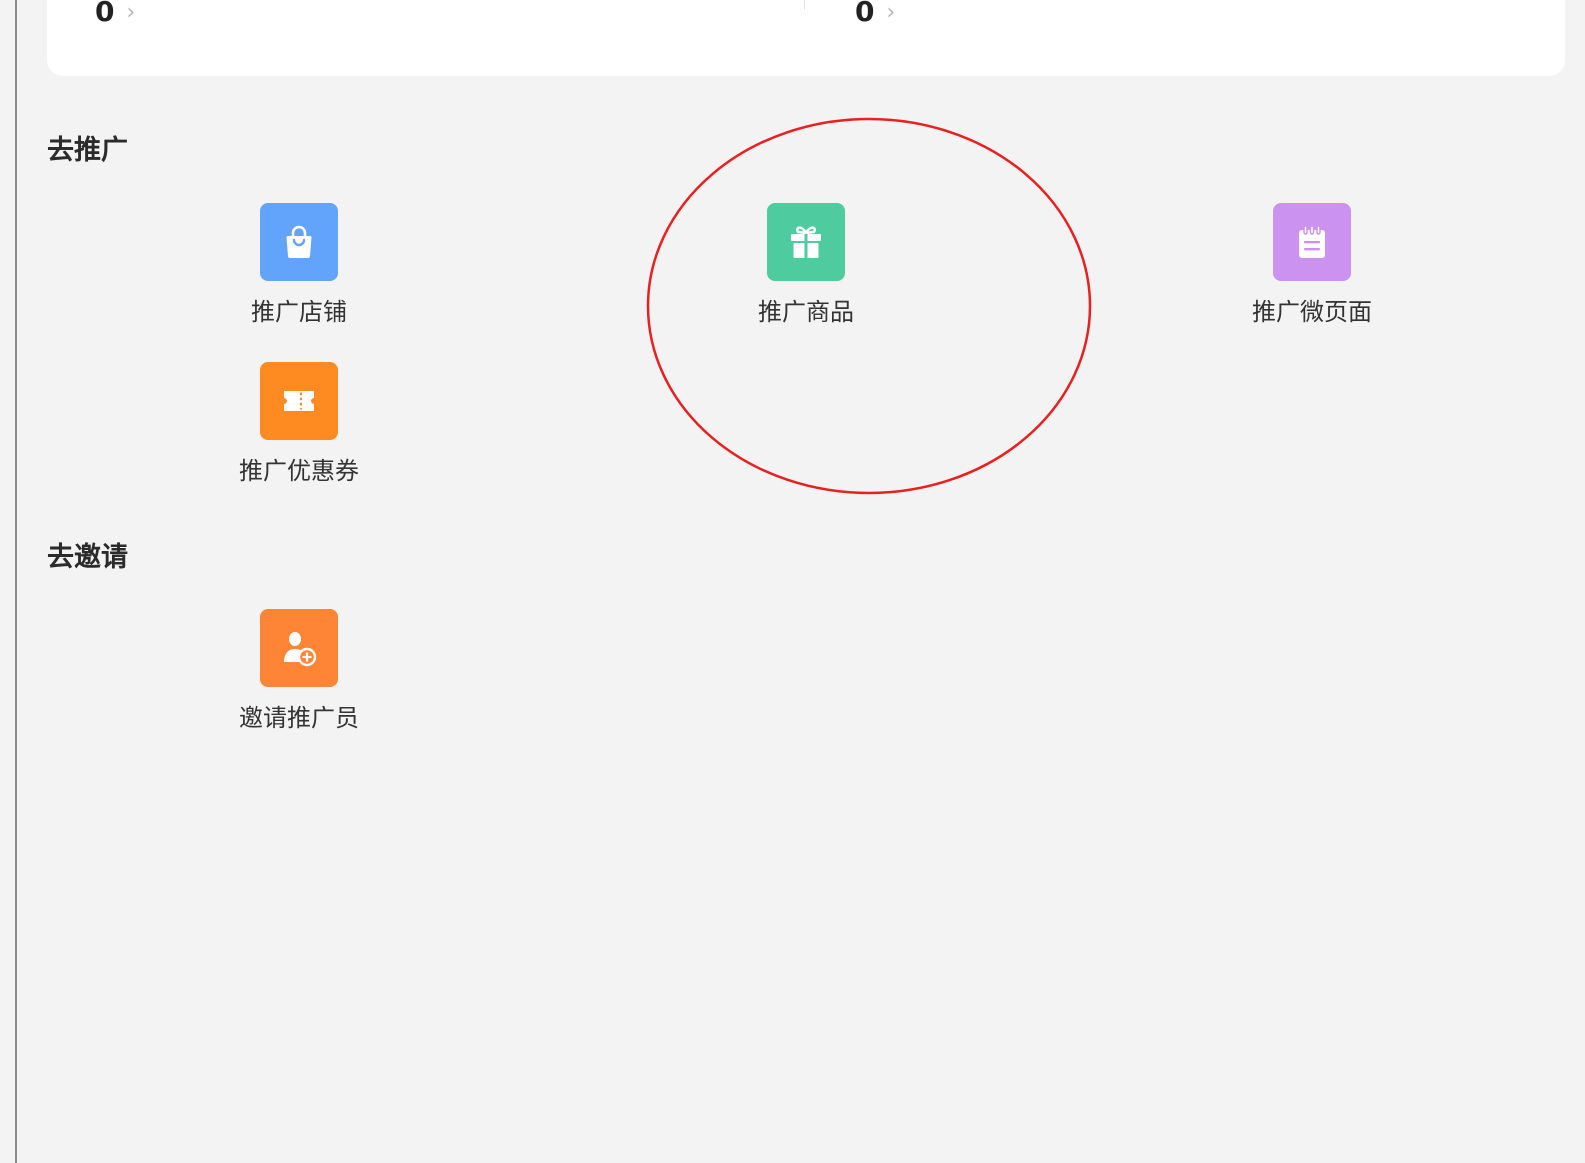 The width and height of the screenshot is (1585, 1163). Describe the element at coordinates (1312, 242) in the screenshot. I see `notepad-icon` at that location.